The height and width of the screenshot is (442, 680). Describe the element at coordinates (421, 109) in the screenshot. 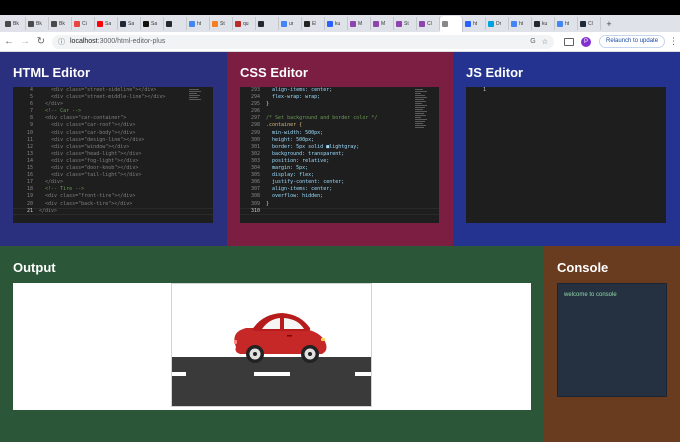

I see `css-minimap` at that location.